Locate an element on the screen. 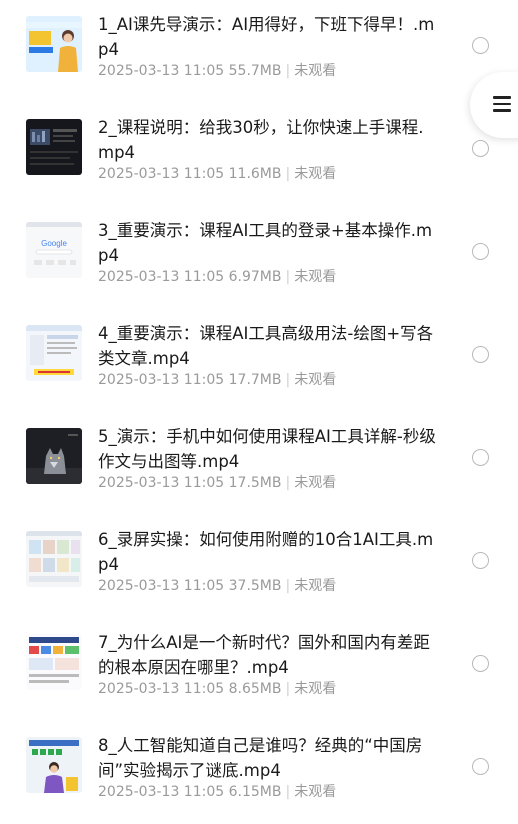  file-meta: 2025-03-13 11:05 11.6MB | 未观看 is located at coordinates (217, 174).